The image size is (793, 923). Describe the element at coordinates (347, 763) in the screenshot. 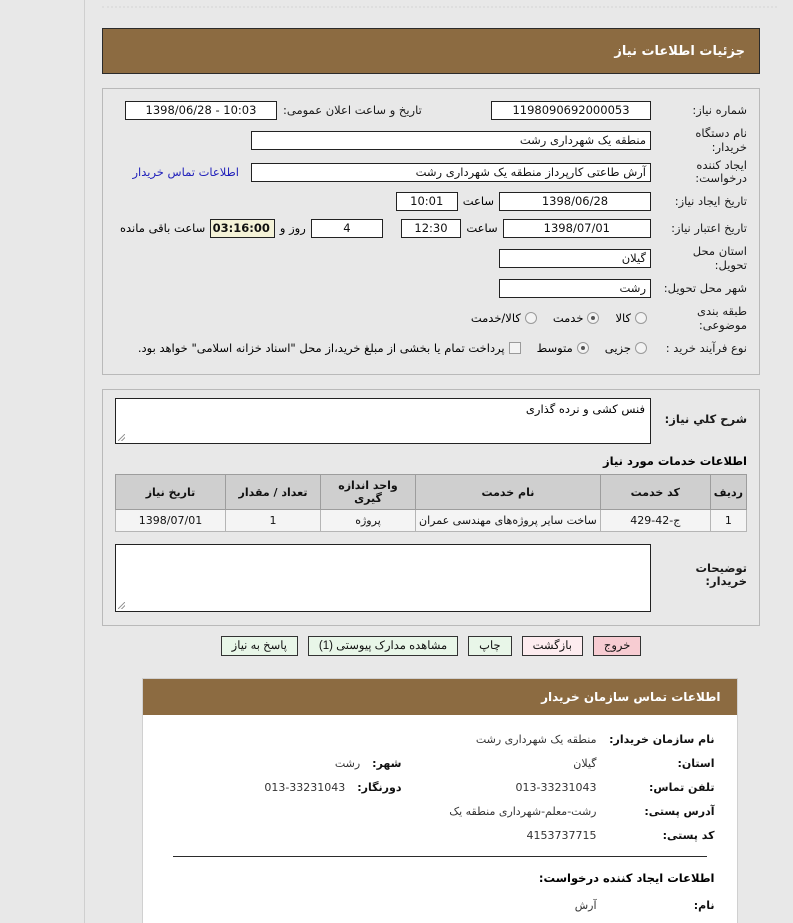

I see `contact-city-value: رشت` at that location.